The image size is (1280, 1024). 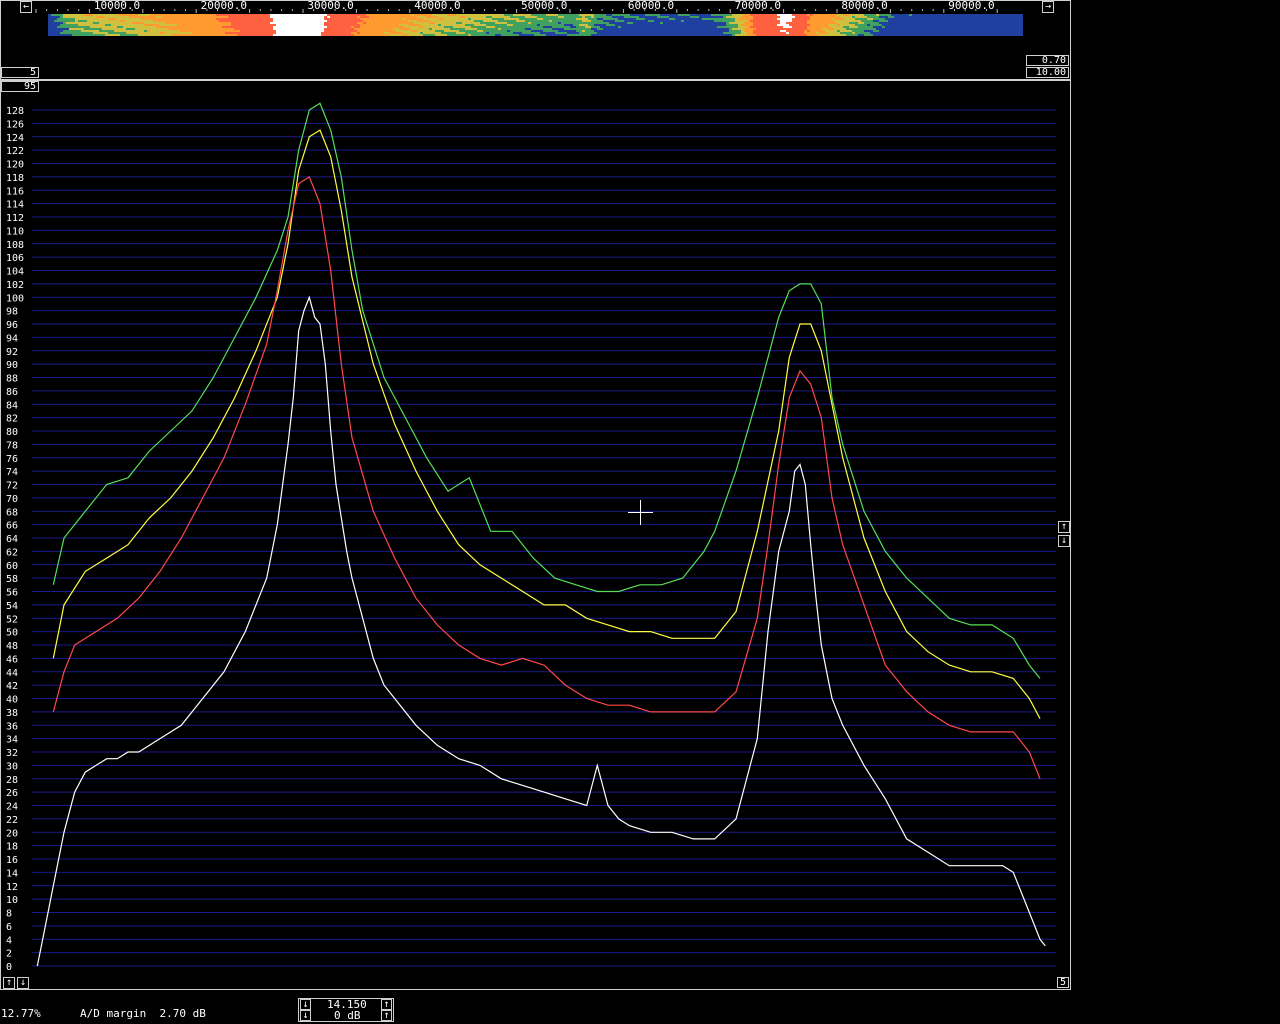 I want to click on y-tick-label: 32, so click(x=12, y=753).